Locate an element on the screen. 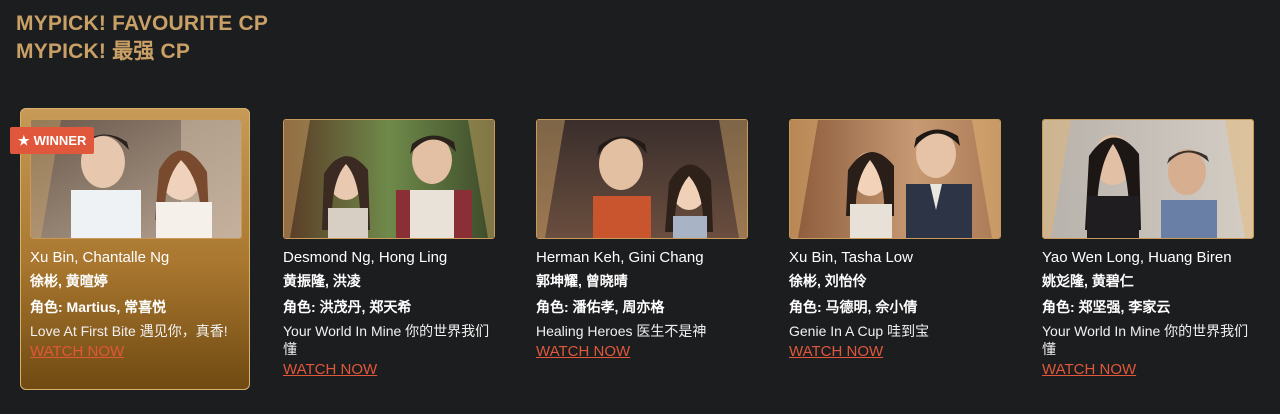 The height and width of the screenshot is (414, 1280). cp-chinese-names: 徐彬, 黄暄婷 is located at coordinates (69, 281).